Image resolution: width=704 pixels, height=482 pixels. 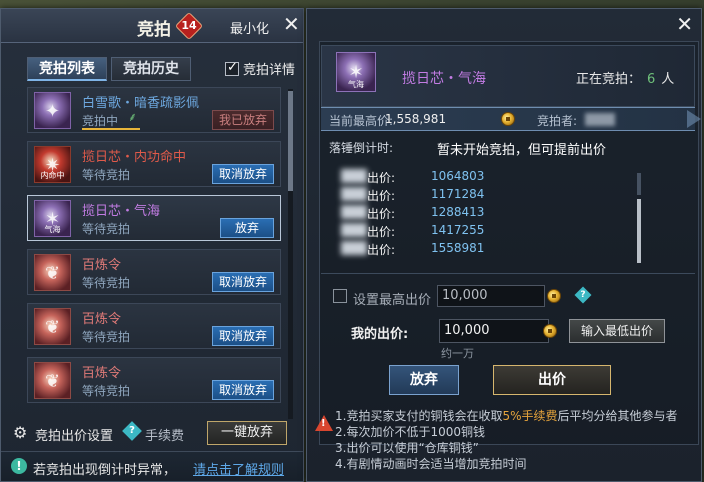 I want to click on item-icon: ✷ 内命中, so click(x=52, y=164).